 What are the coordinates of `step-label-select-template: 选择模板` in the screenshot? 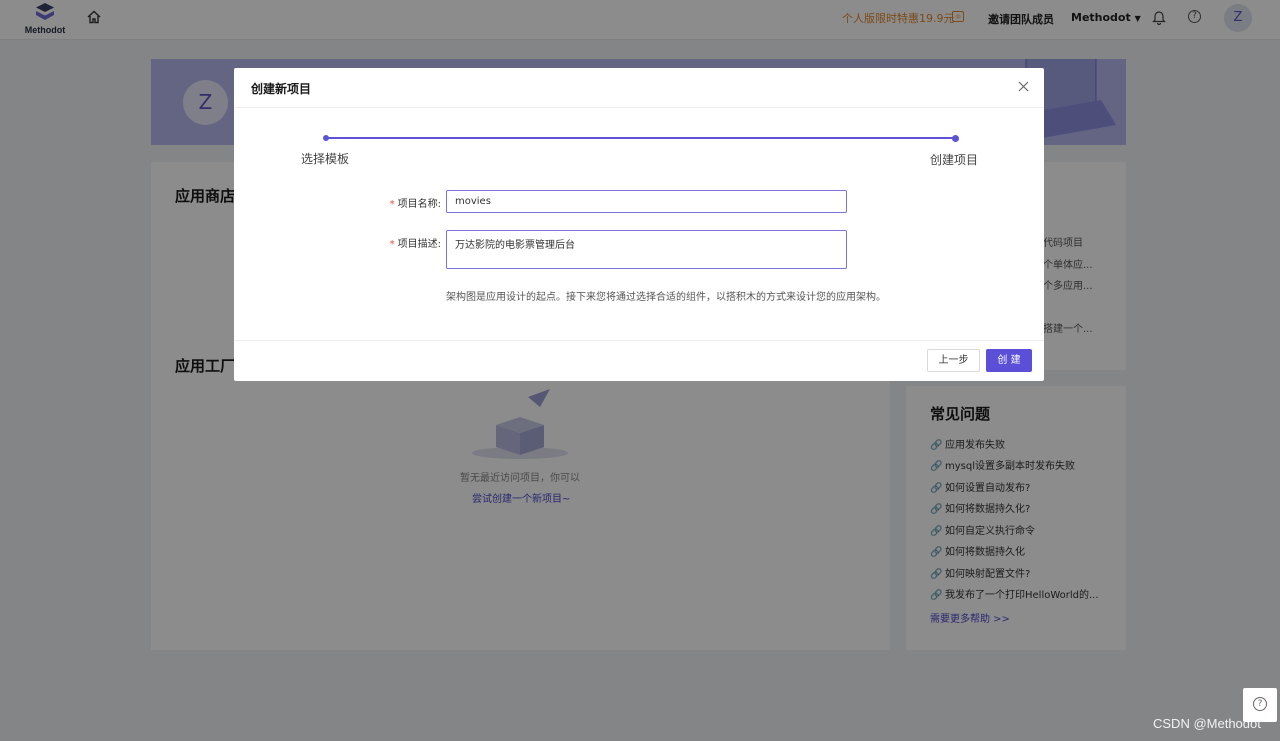 It's located at (325, 159).